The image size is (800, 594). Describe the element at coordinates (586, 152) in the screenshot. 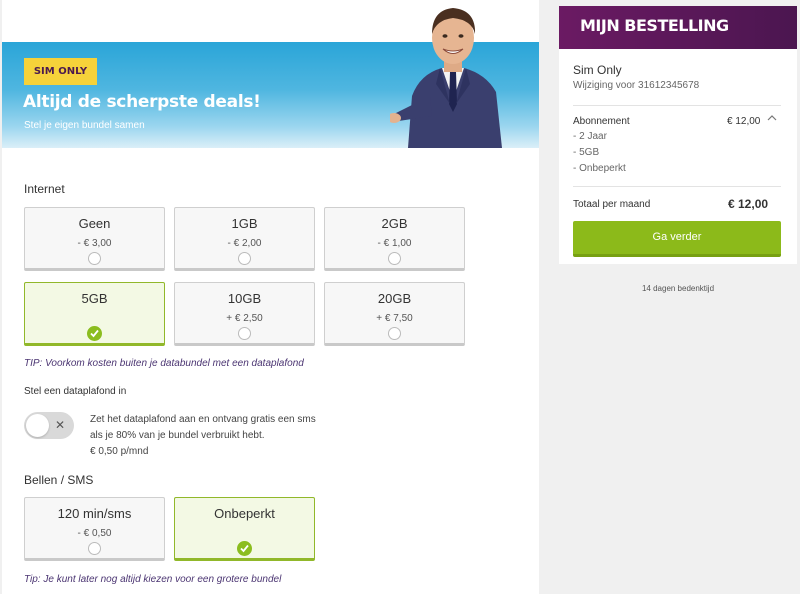

I see `order-item: - 5GB` at that location.